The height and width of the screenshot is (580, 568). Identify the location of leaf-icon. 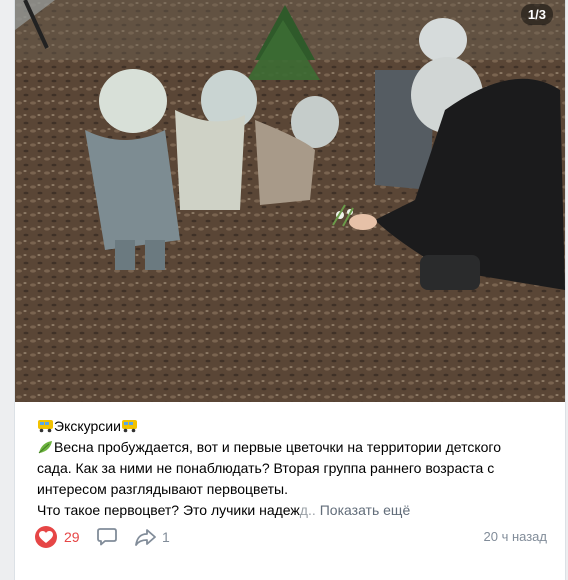
(45, 447).